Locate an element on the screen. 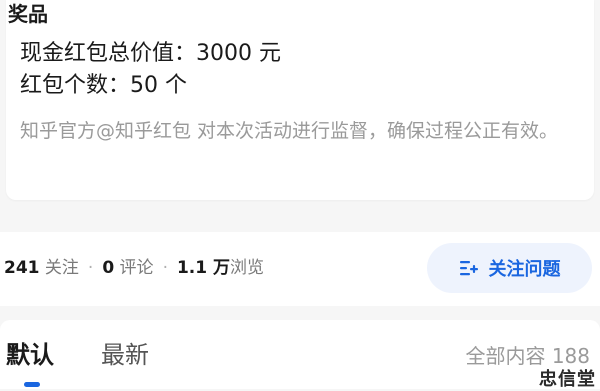  supervision-note: 知乎官方@知乎红包 对本次活动进行监督，确保过程公正有效。 is located at coordinates (289, 131).